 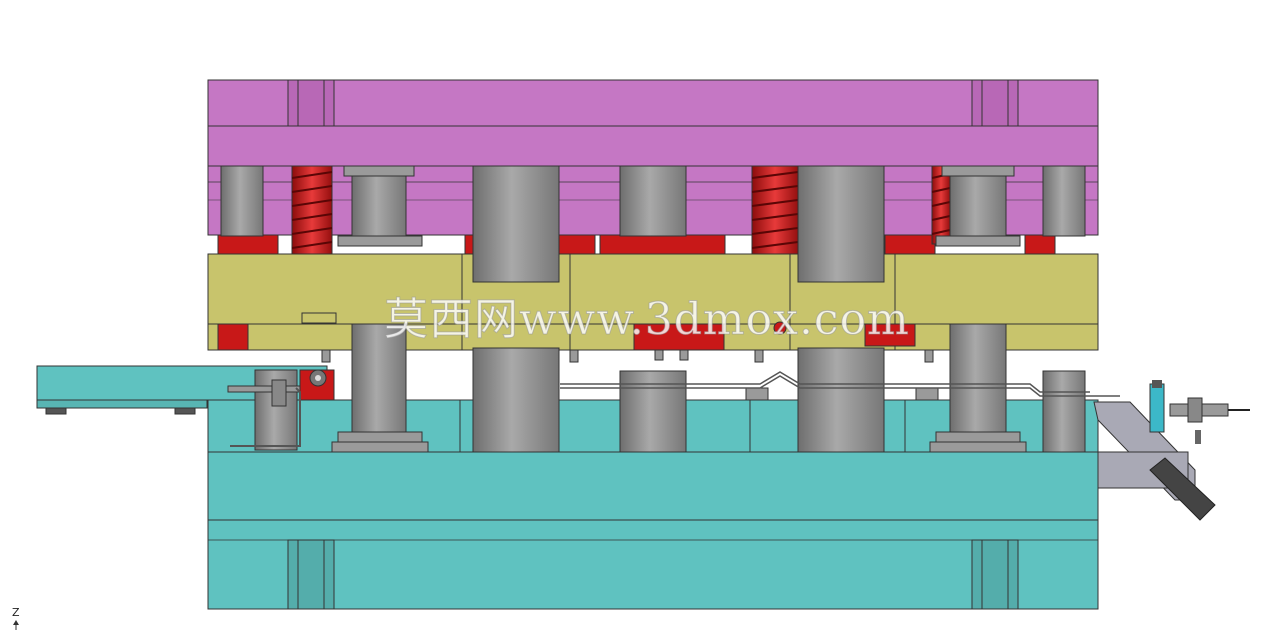 I want to click on axis-triad, so click(x=16, y=625).